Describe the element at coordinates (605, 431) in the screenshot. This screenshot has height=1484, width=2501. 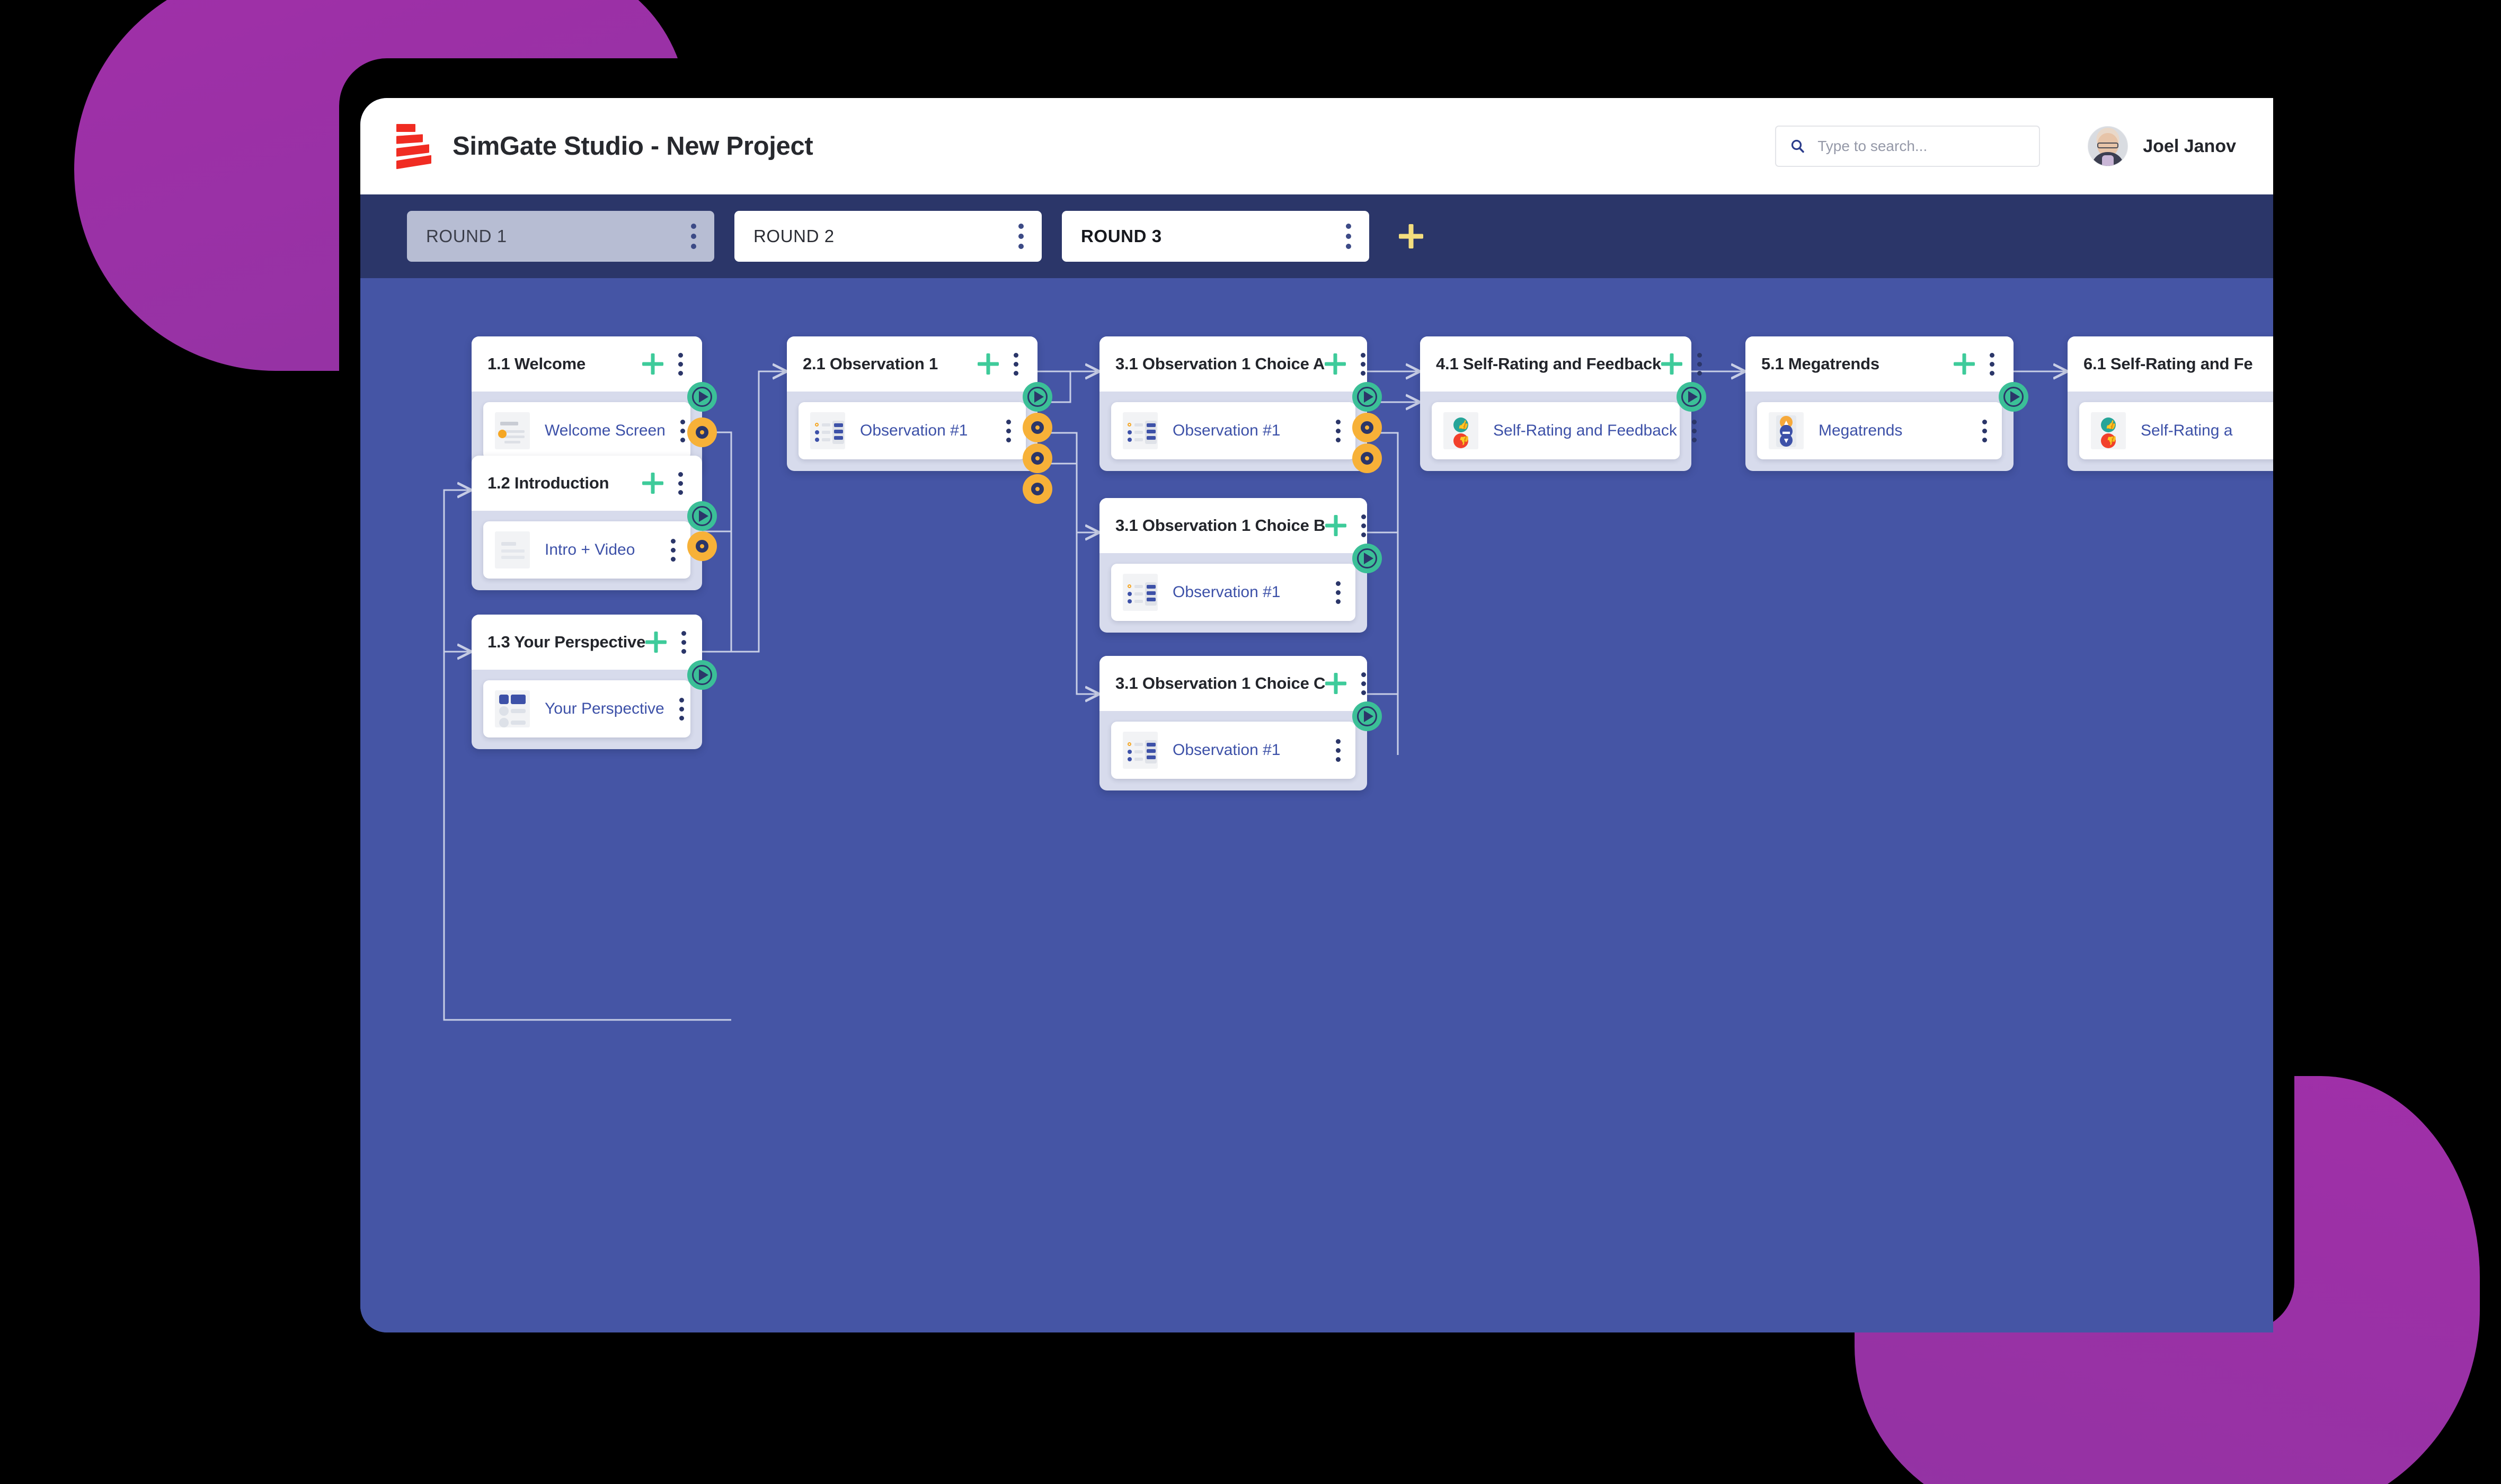
I see `list-item-label: Welcome Screen` at that location.